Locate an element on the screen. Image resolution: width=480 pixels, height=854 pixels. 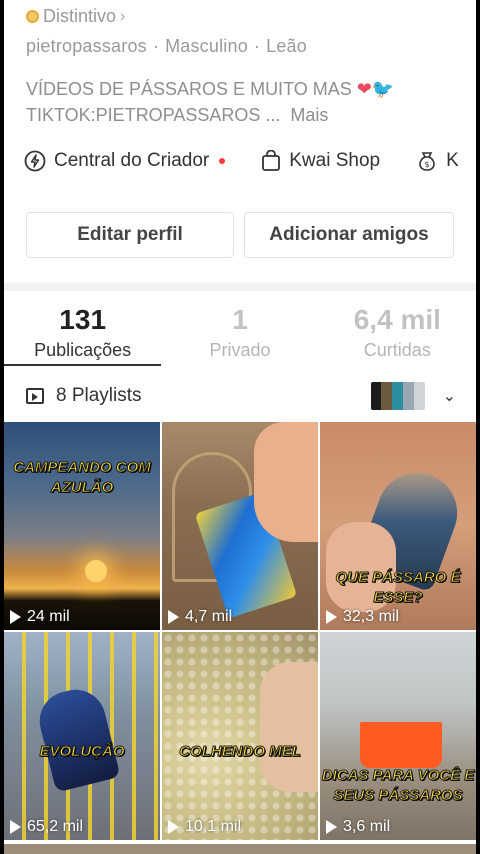
earnings-label: K is located at coordinates (452, 160).